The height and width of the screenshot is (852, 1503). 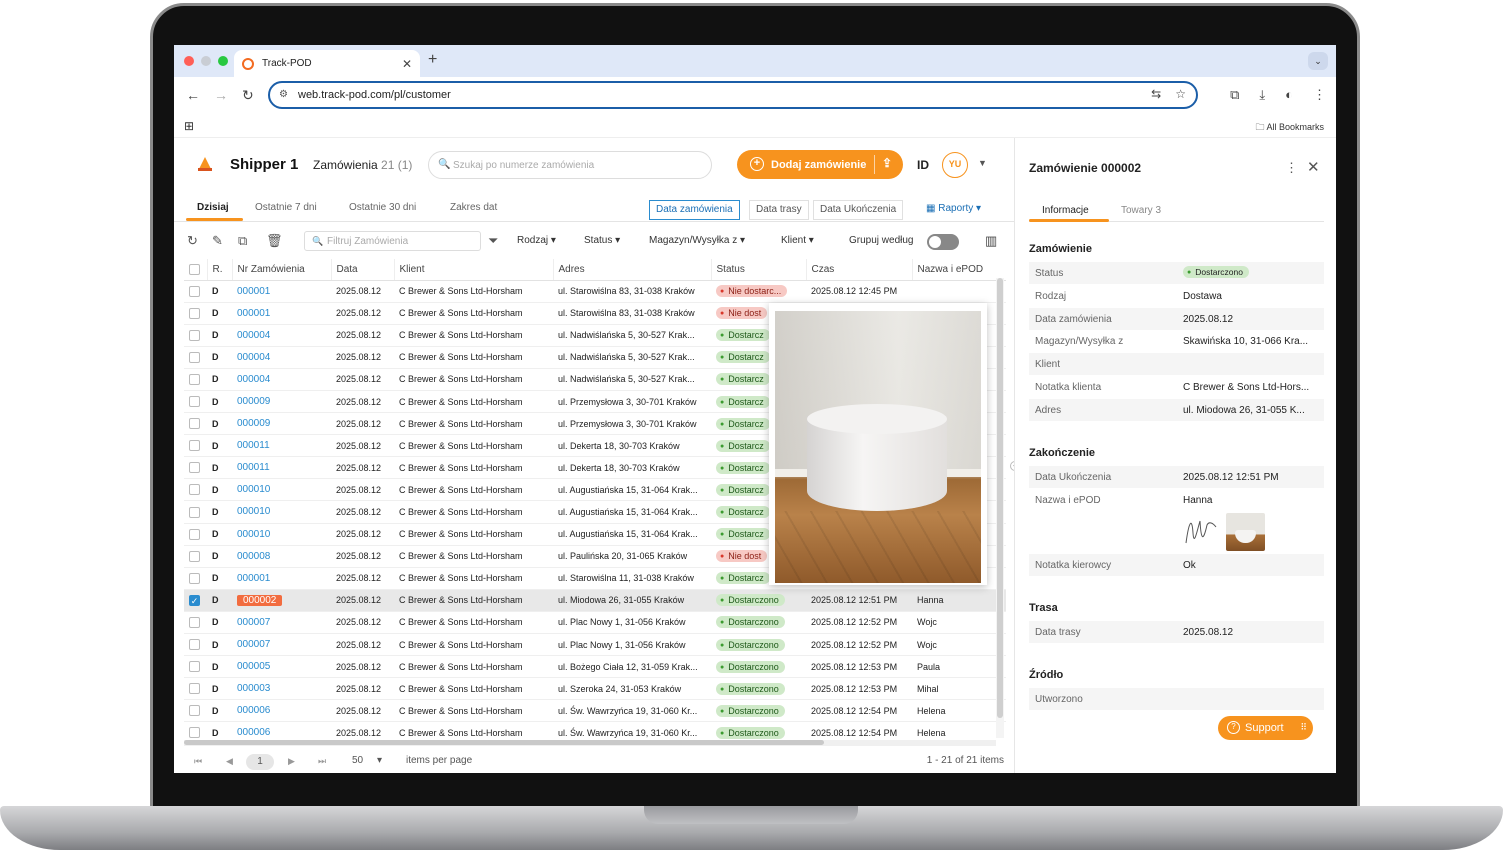 What do you see at coordinates (991, 241) in the screenshot?
I see `columns-icon: ▥` at bounding box center [991, 241].